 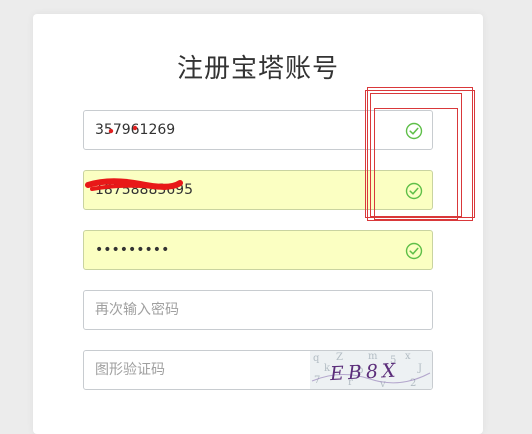 I want to click on confirm-password-field, so click(x=258, y=310).